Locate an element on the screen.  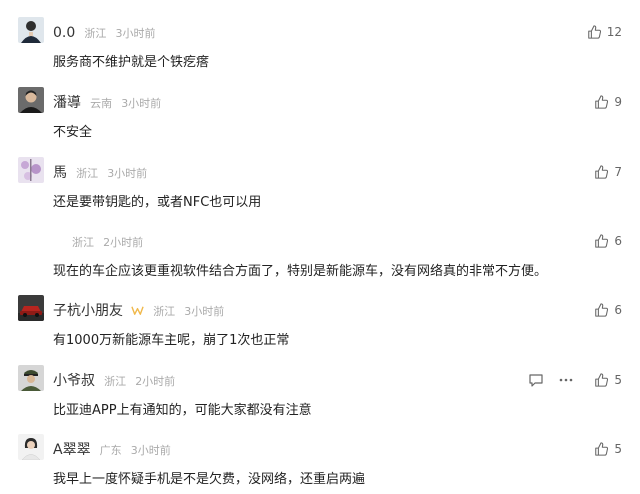
username: A翠翠 is located at coordinates (72, 450).